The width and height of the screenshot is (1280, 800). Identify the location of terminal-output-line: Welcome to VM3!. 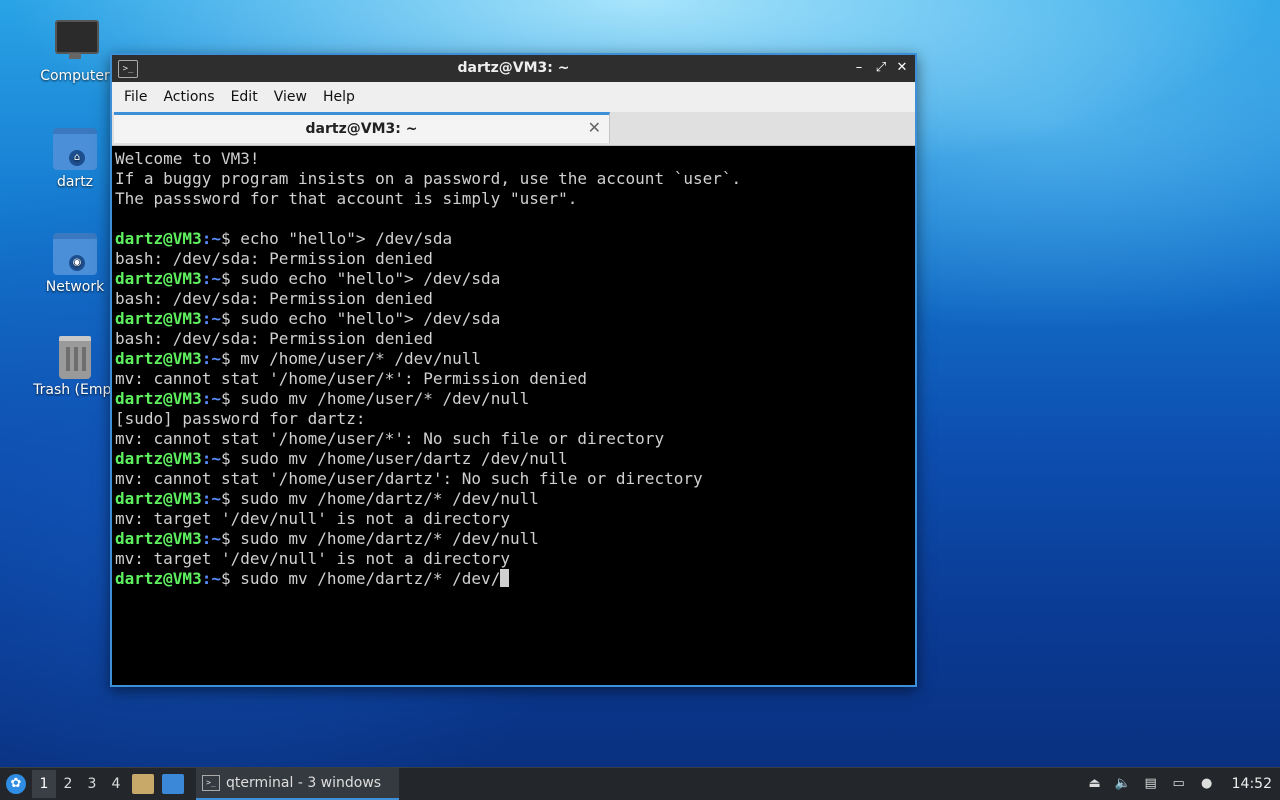
(187, 158).